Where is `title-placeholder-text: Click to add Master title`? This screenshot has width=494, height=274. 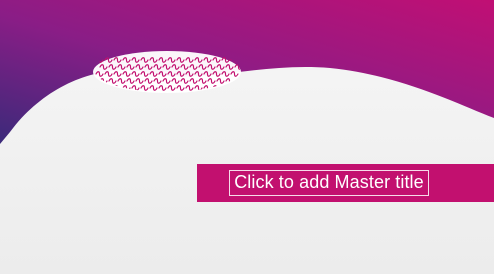
title-placeholder-text: Click to add Master title is located at coordinates (329, 182).